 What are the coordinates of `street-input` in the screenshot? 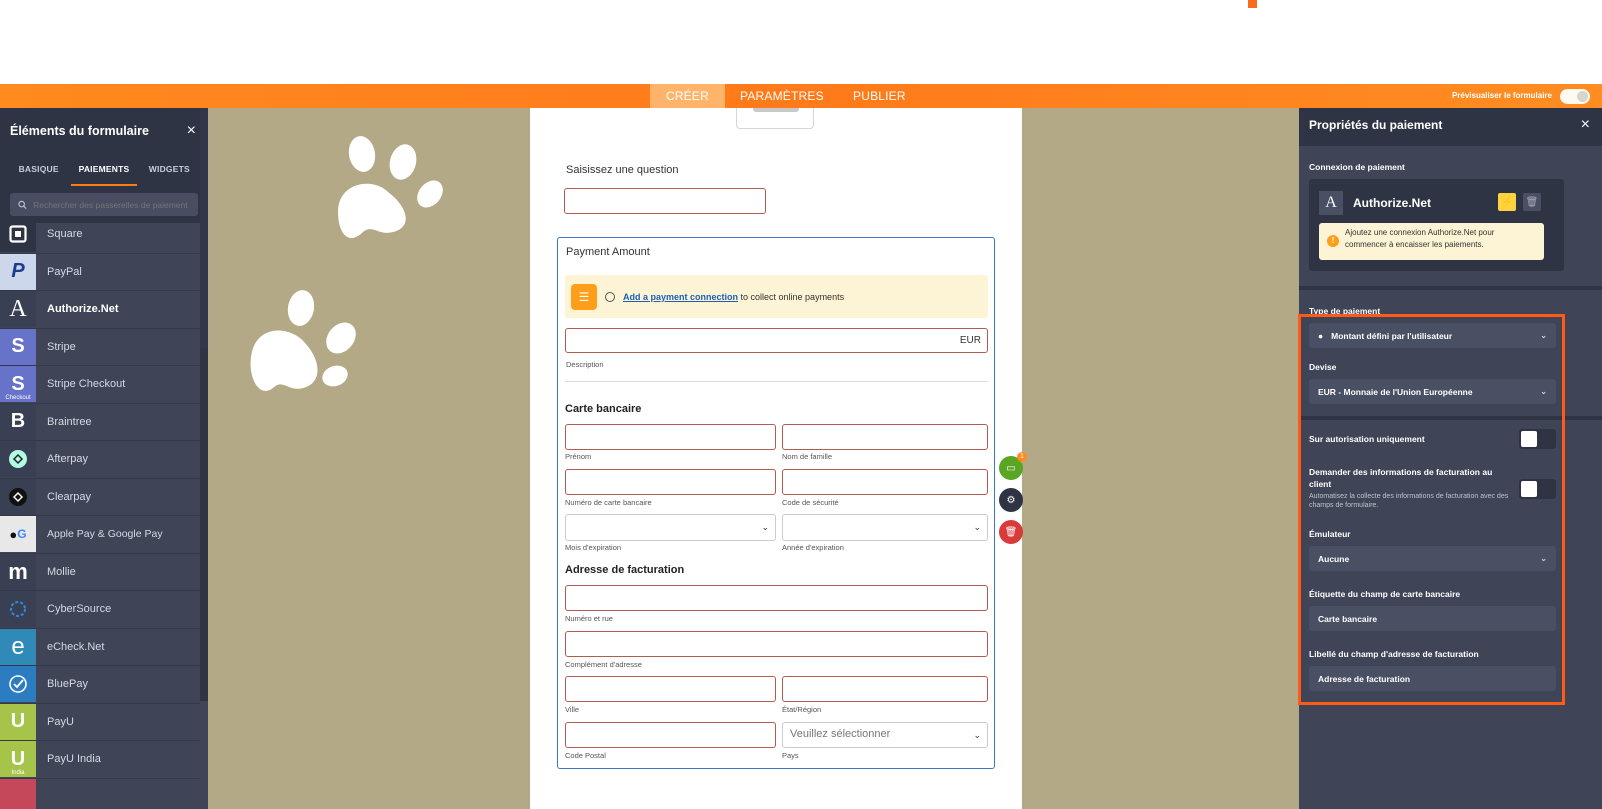 It's located at (776, 598).